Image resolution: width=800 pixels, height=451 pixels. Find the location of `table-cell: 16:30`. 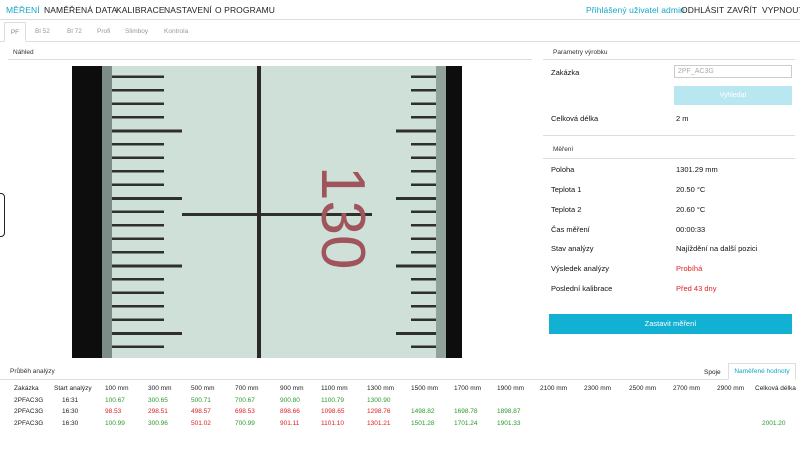

table-cell: 16:30 is located at coordinates (70, 423).